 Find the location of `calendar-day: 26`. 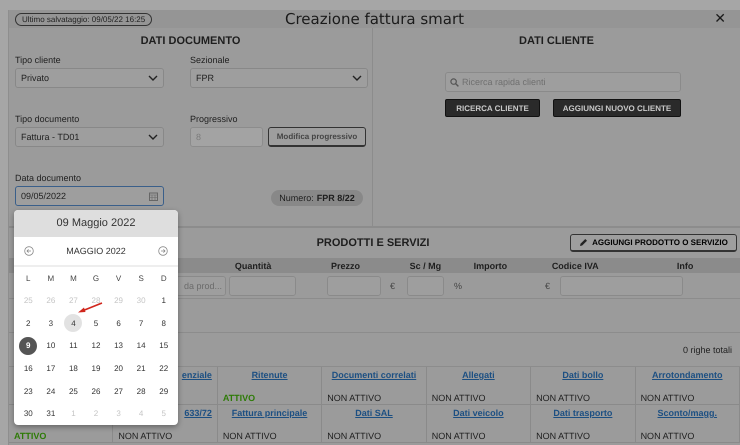

calendar-day: 26 is located at coordinates (95, 391).